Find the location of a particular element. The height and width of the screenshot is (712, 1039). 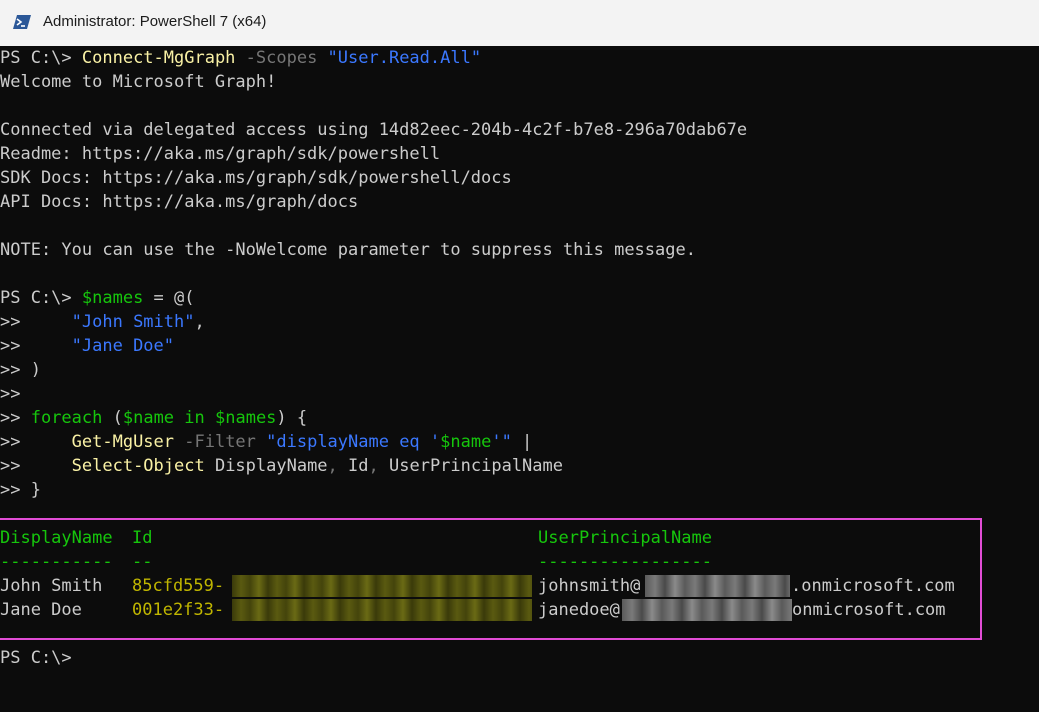

table-row-upn-suffix: .onmicrosoft.com is located at coordinates (873, 586).